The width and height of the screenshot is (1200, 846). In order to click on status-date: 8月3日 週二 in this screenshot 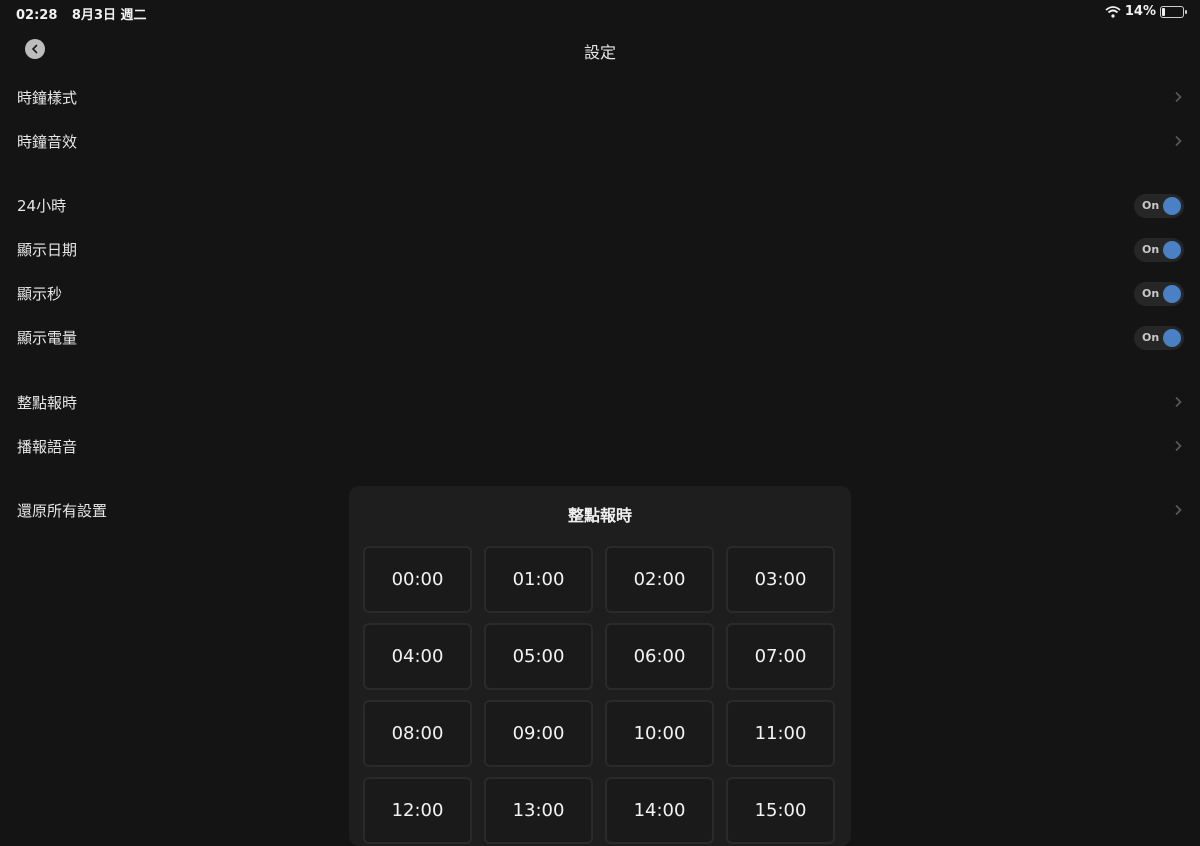, I will do `click(109, 15)`.